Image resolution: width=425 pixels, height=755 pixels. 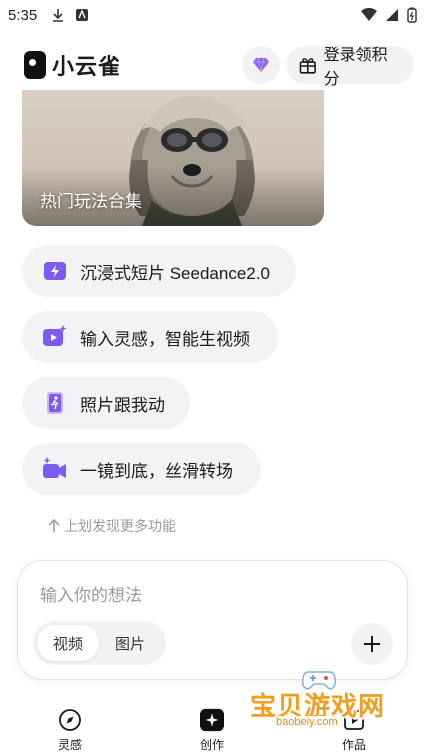 What do you see at coordinates (212, 620) in the screenshot?
I see `prompt-composer: 输入你的想法 视频 图片` at bounding box center [212, 620].